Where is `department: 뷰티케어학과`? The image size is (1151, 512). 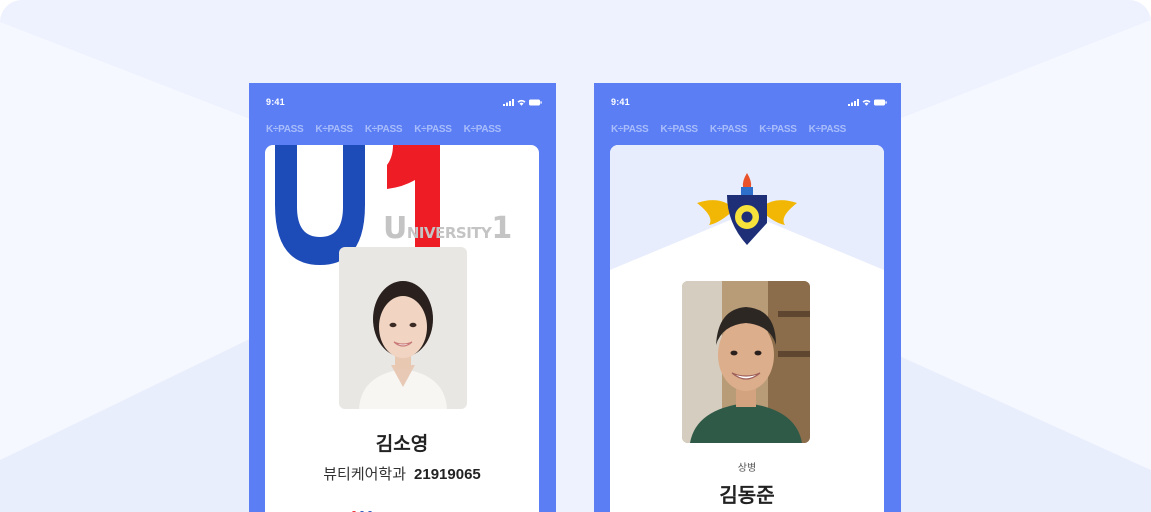
department: 뷰티케어학과 is located at coordinates (365, 474).